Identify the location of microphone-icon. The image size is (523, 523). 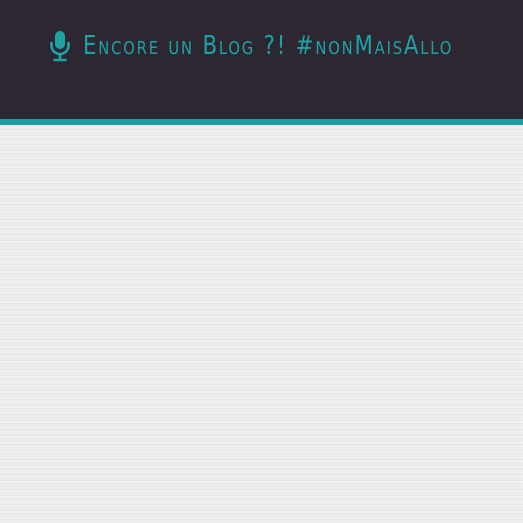
(59, 46).